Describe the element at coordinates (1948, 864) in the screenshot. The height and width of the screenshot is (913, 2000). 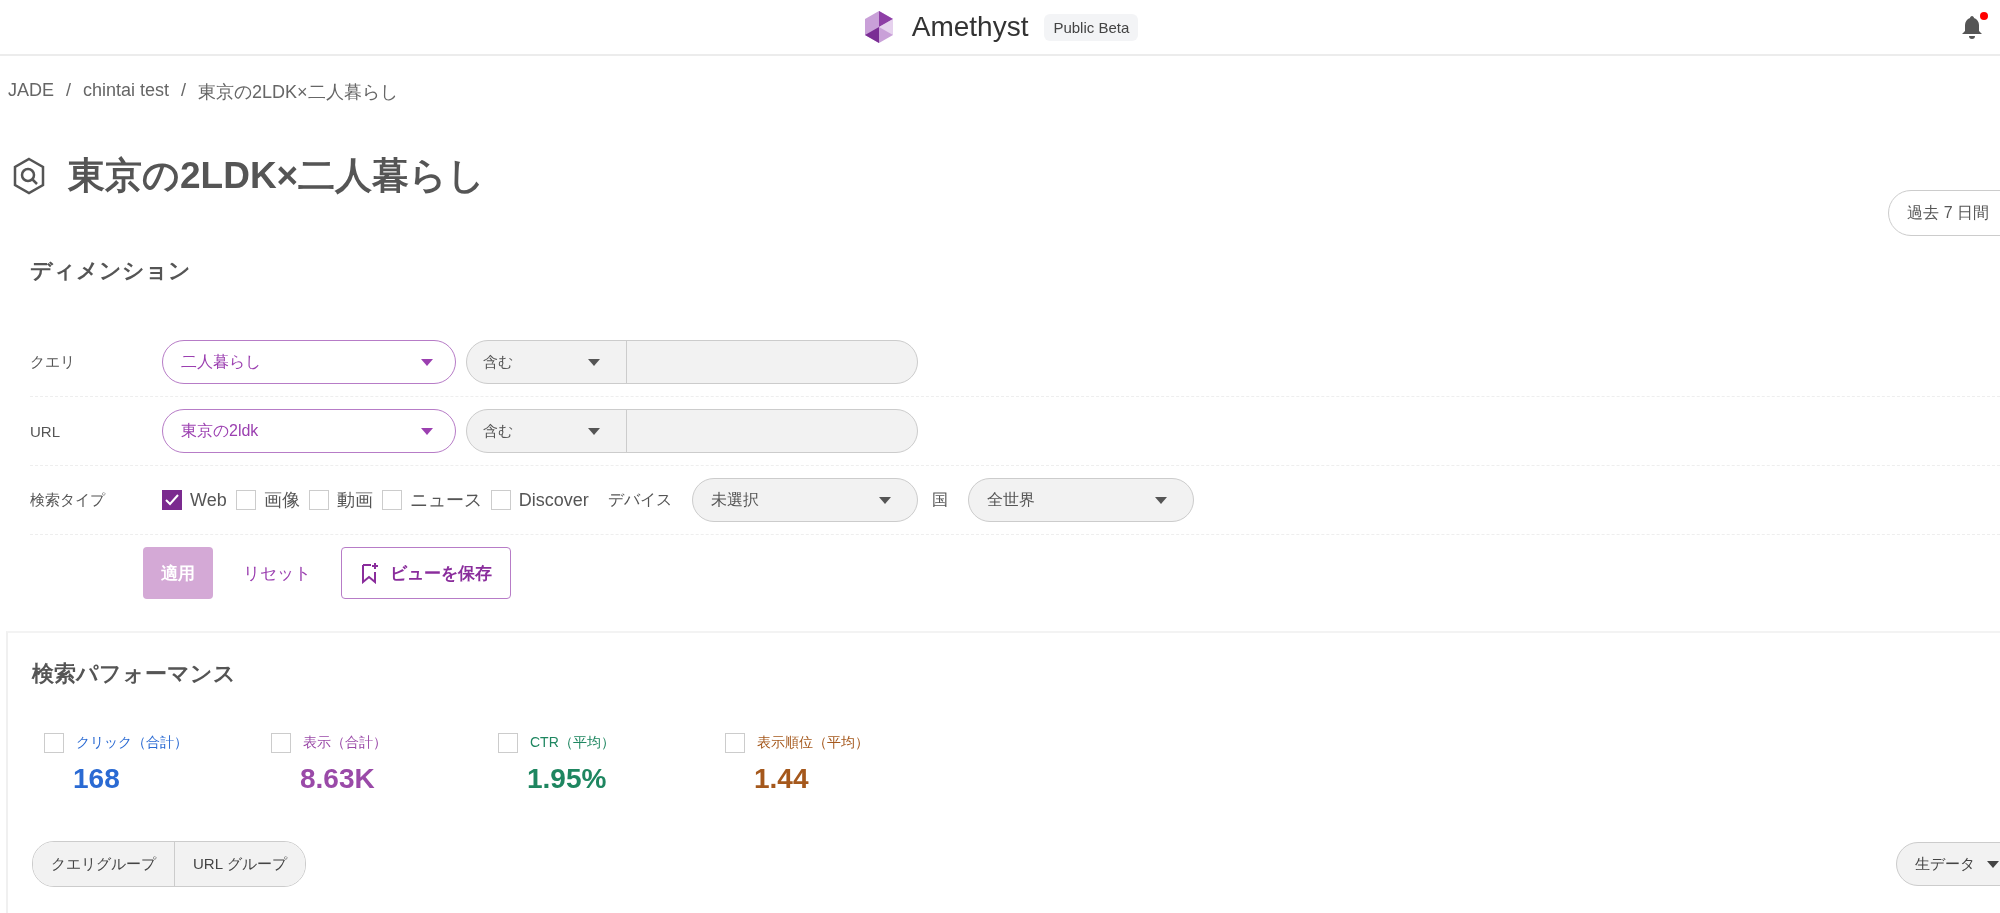
I see `view-mode-dropdown: 生データ` at that location.